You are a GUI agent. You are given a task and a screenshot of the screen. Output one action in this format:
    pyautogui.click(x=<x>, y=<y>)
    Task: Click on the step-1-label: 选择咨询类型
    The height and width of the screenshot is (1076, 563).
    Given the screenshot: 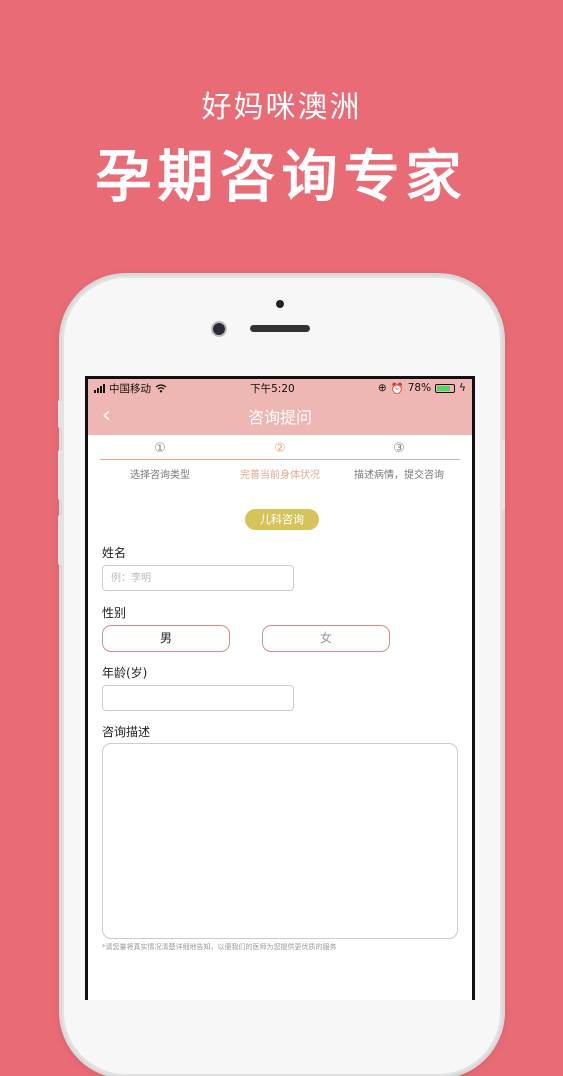 What is the action you would take?
    pyautogui.click(x=160, y=475)
    